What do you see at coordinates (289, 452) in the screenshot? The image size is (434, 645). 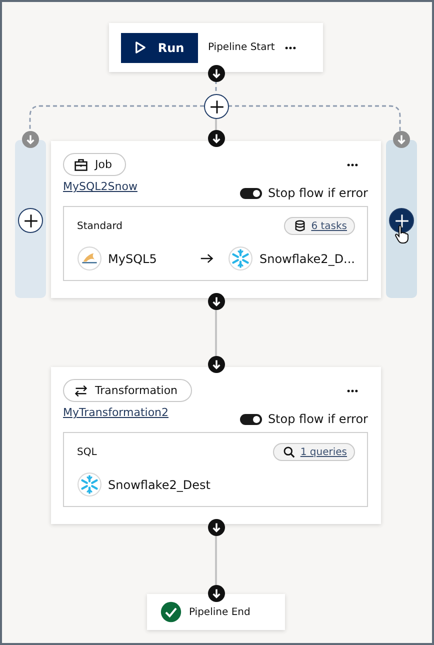 I see `search-icon` at bounding box center [289, 452].